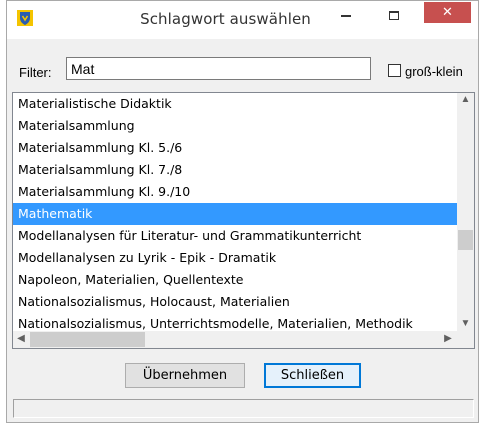  Describe the element at coordinates (312, 375) in the screenshot. I see `close-button: Schließen` at that location.